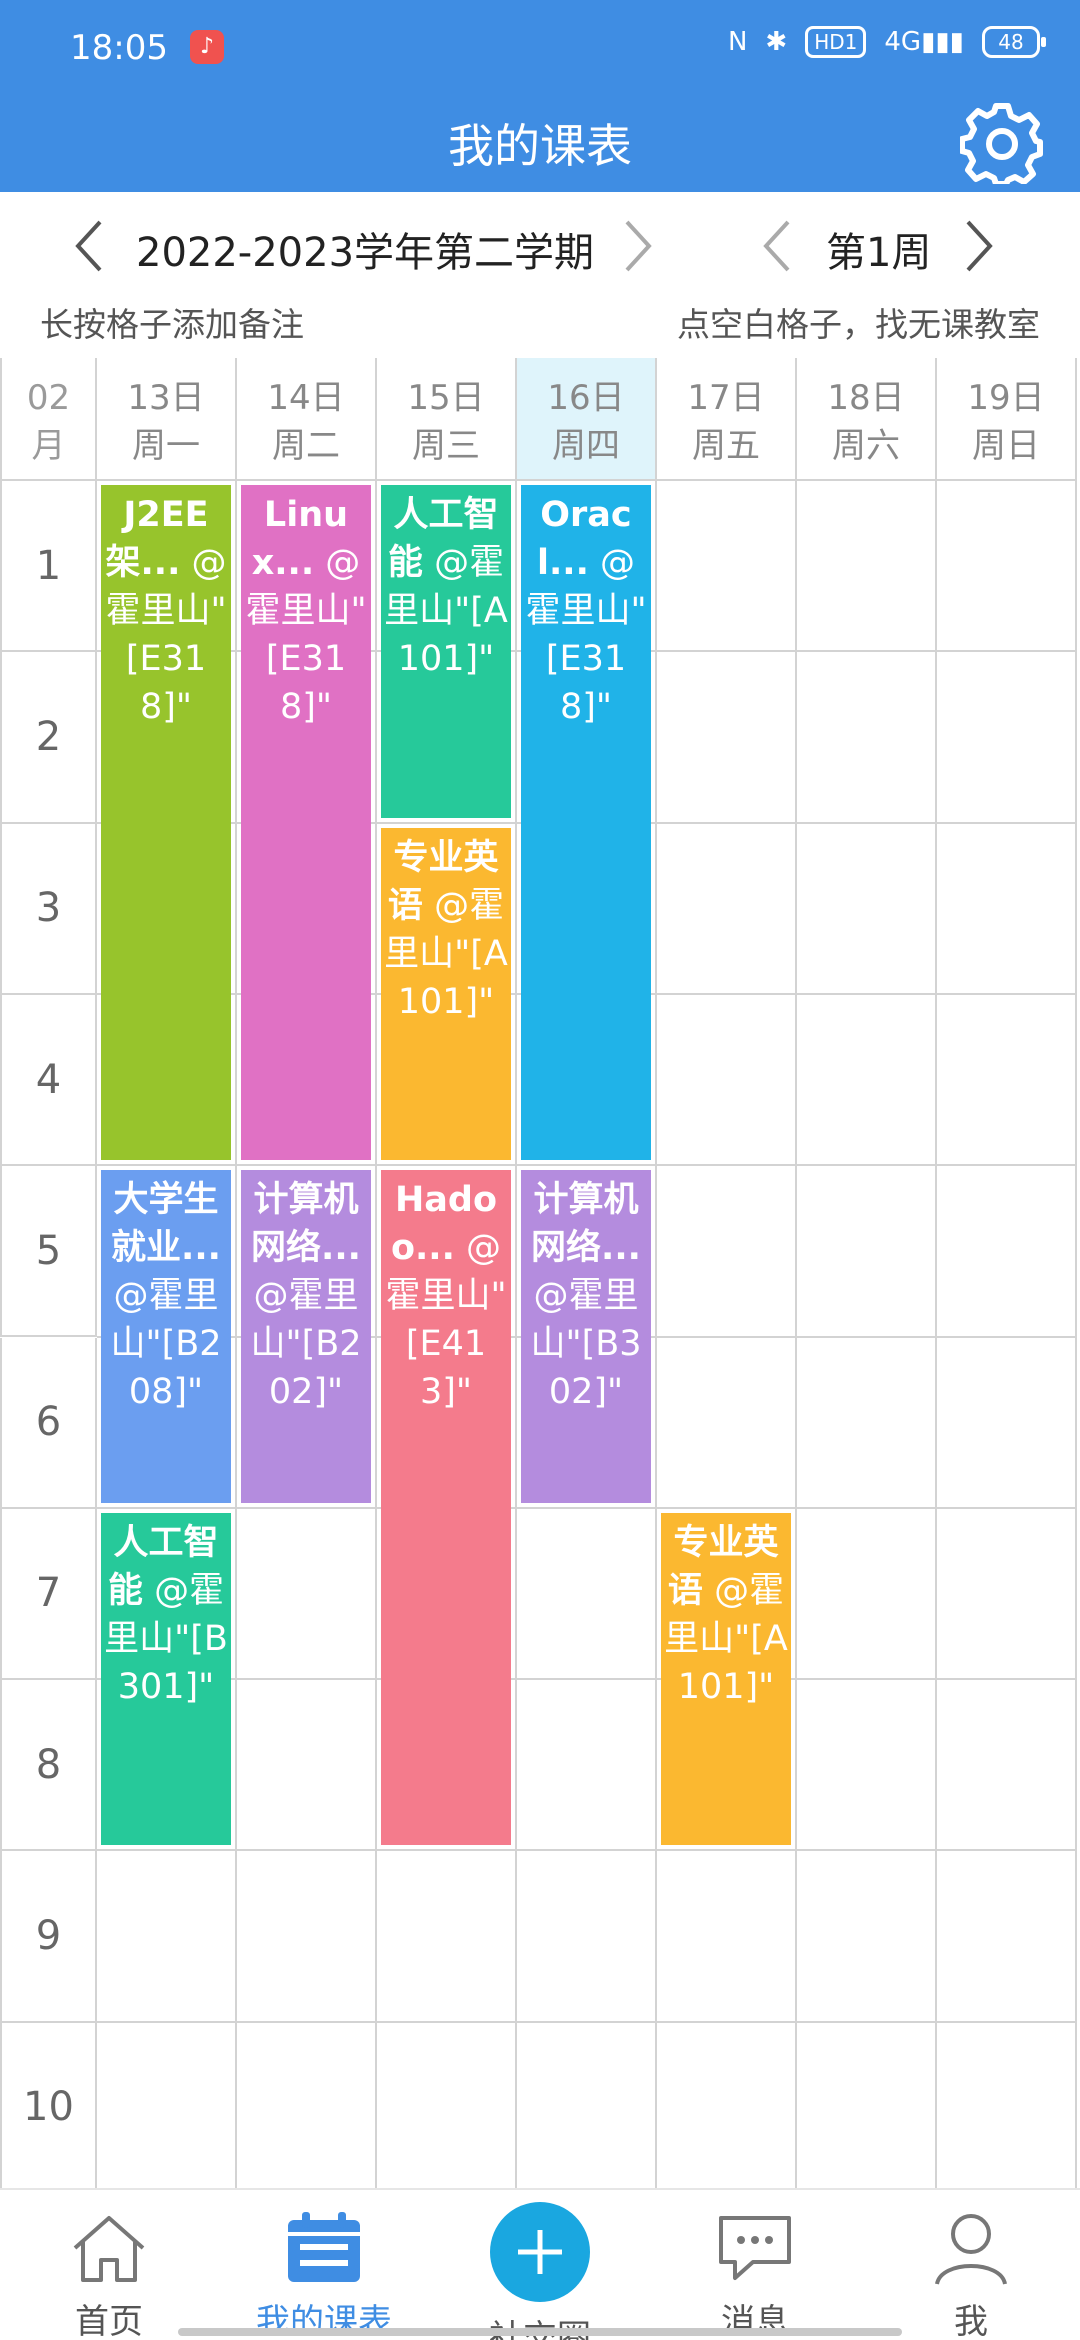  Describe the element at coordinates (166, 1344) in the screenshot. I see `course-location: @霍里山"[B208]"` at that location.